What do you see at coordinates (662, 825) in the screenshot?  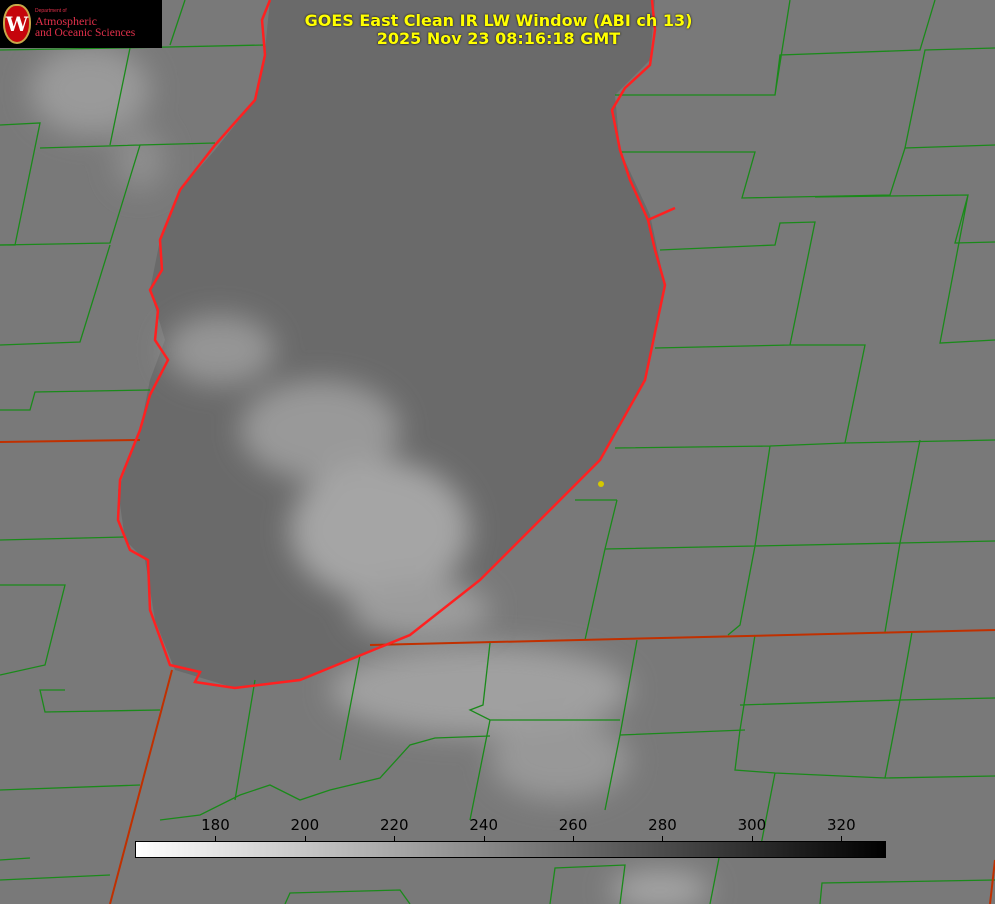 I see `colorbar-tick-label: 280` at bounding box center [662, 825].